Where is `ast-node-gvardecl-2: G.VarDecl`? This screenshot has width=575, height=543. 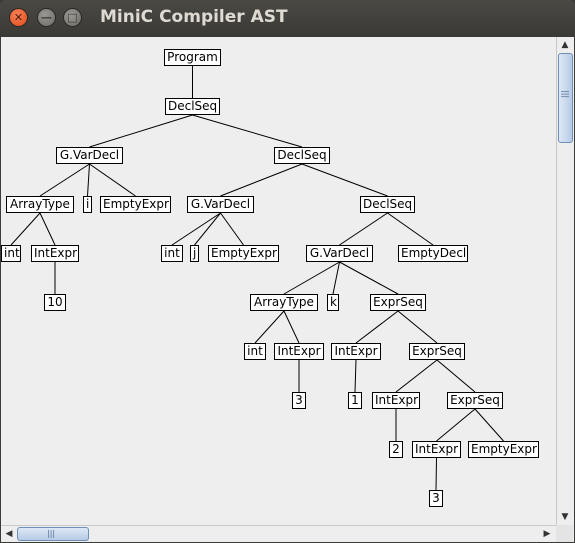 ast-node-gvardecl-2: G.VarDecl is located at coordinates (220, 204).